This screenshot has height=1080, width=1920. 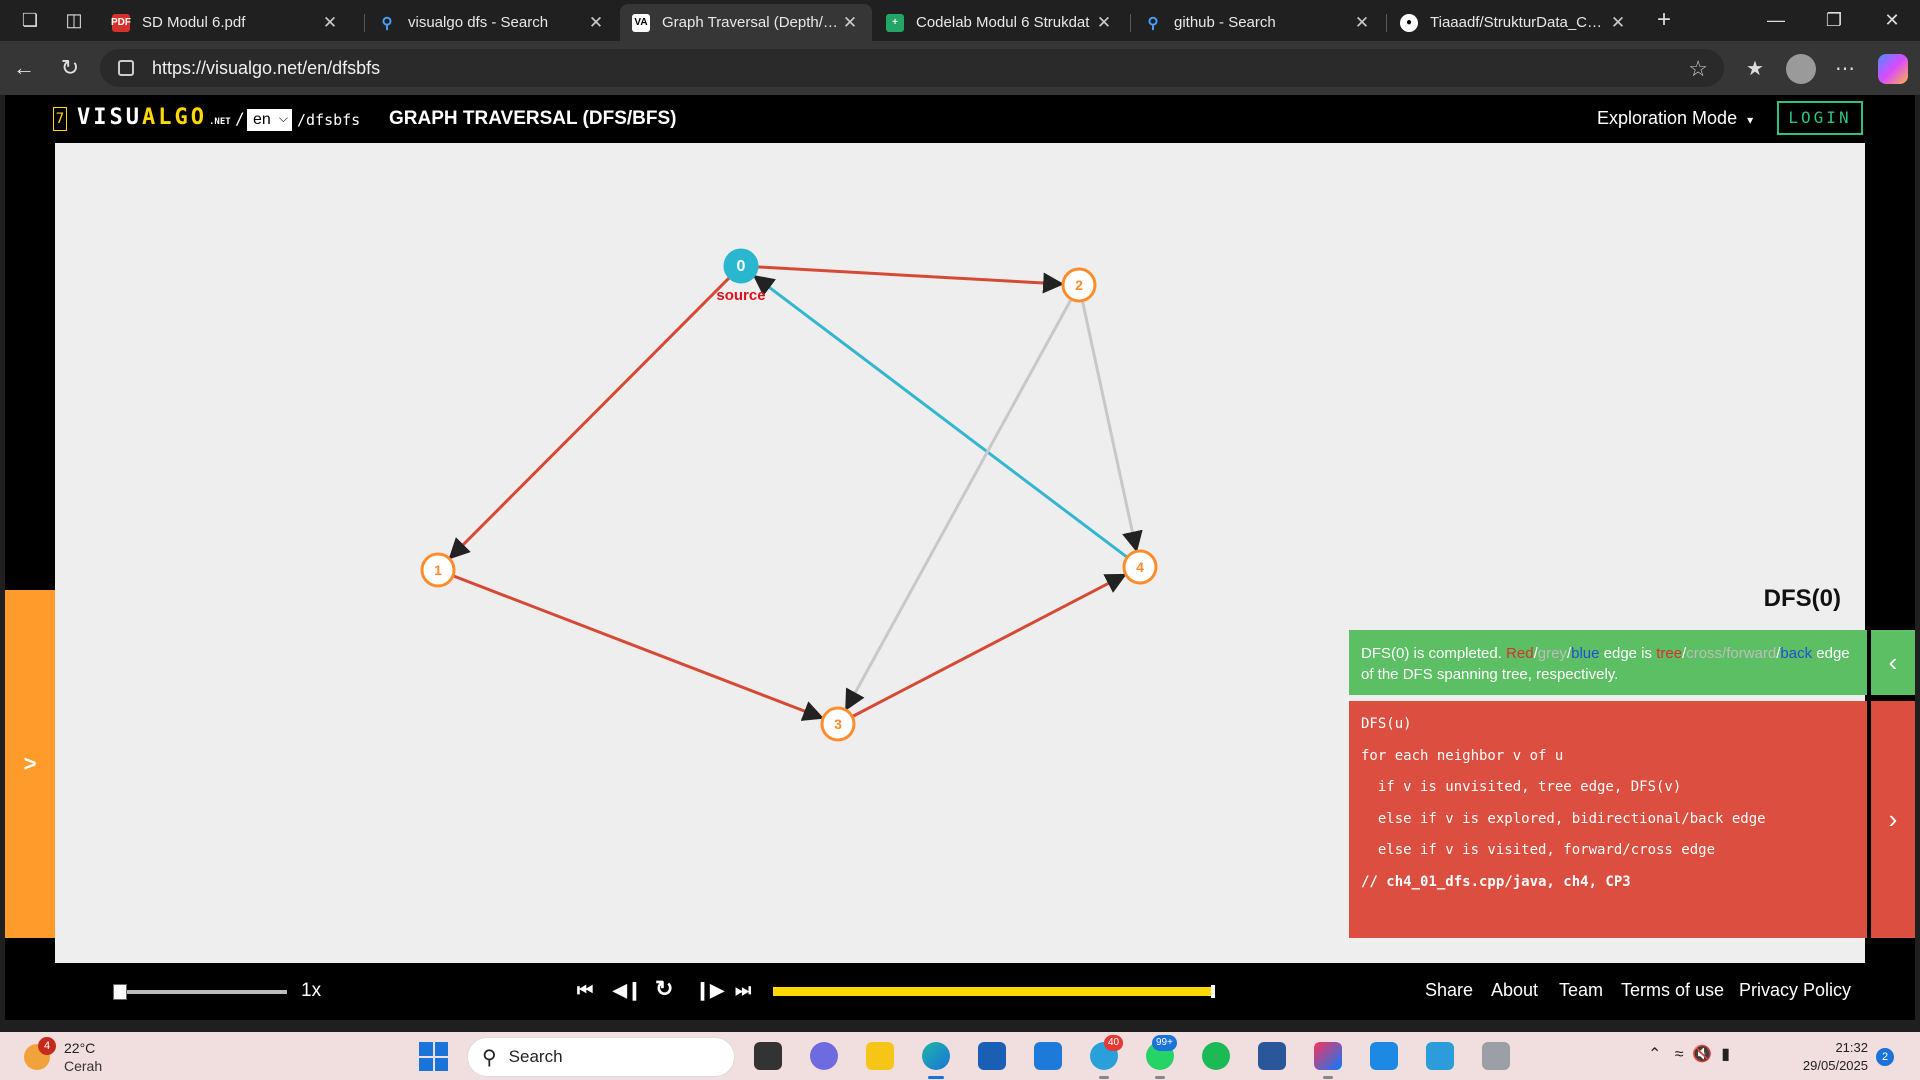 I want to click on page-title: GRAPH TRAVERSAL (DFS/BFS), so click(x=533, y=118).